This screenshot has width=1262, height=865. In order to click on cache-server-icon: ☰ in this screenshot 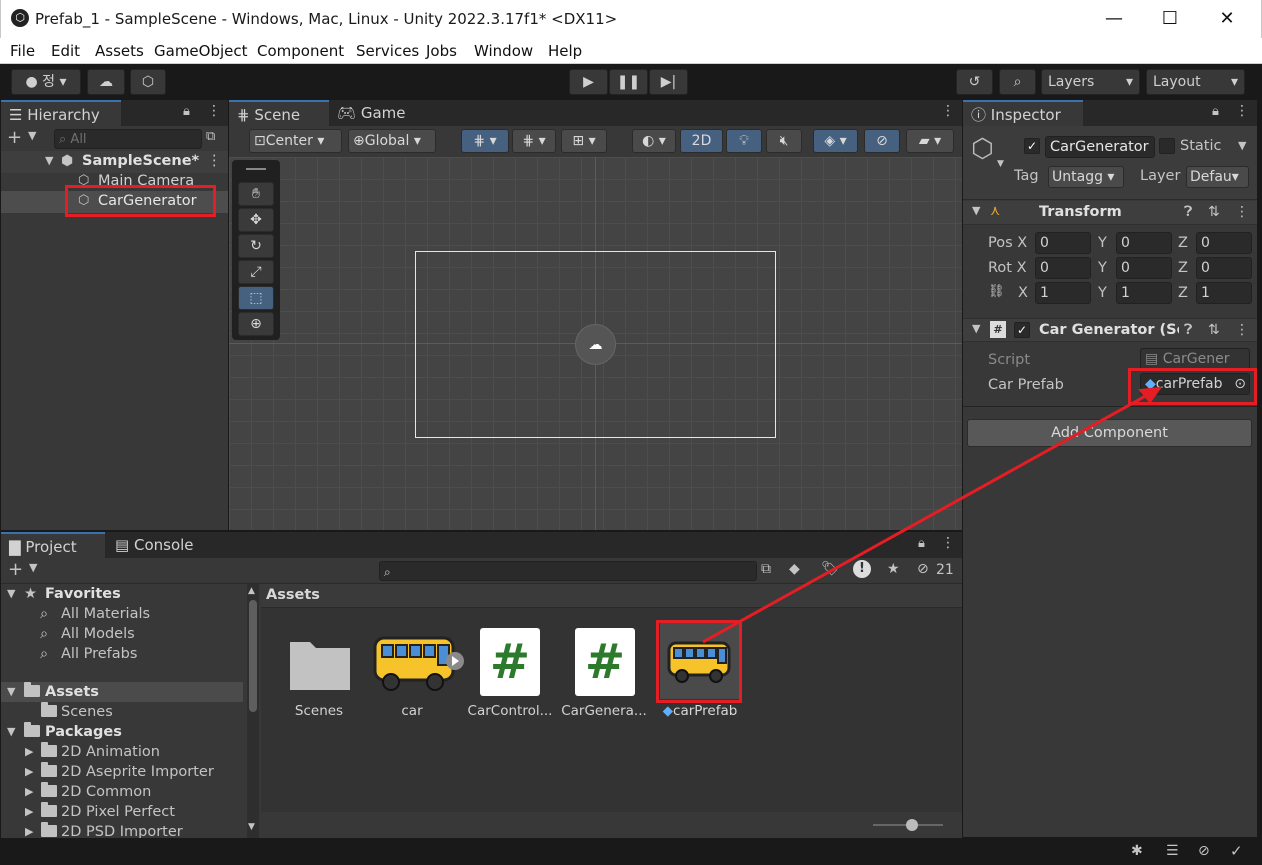, I will do `click(1172, 851)`.